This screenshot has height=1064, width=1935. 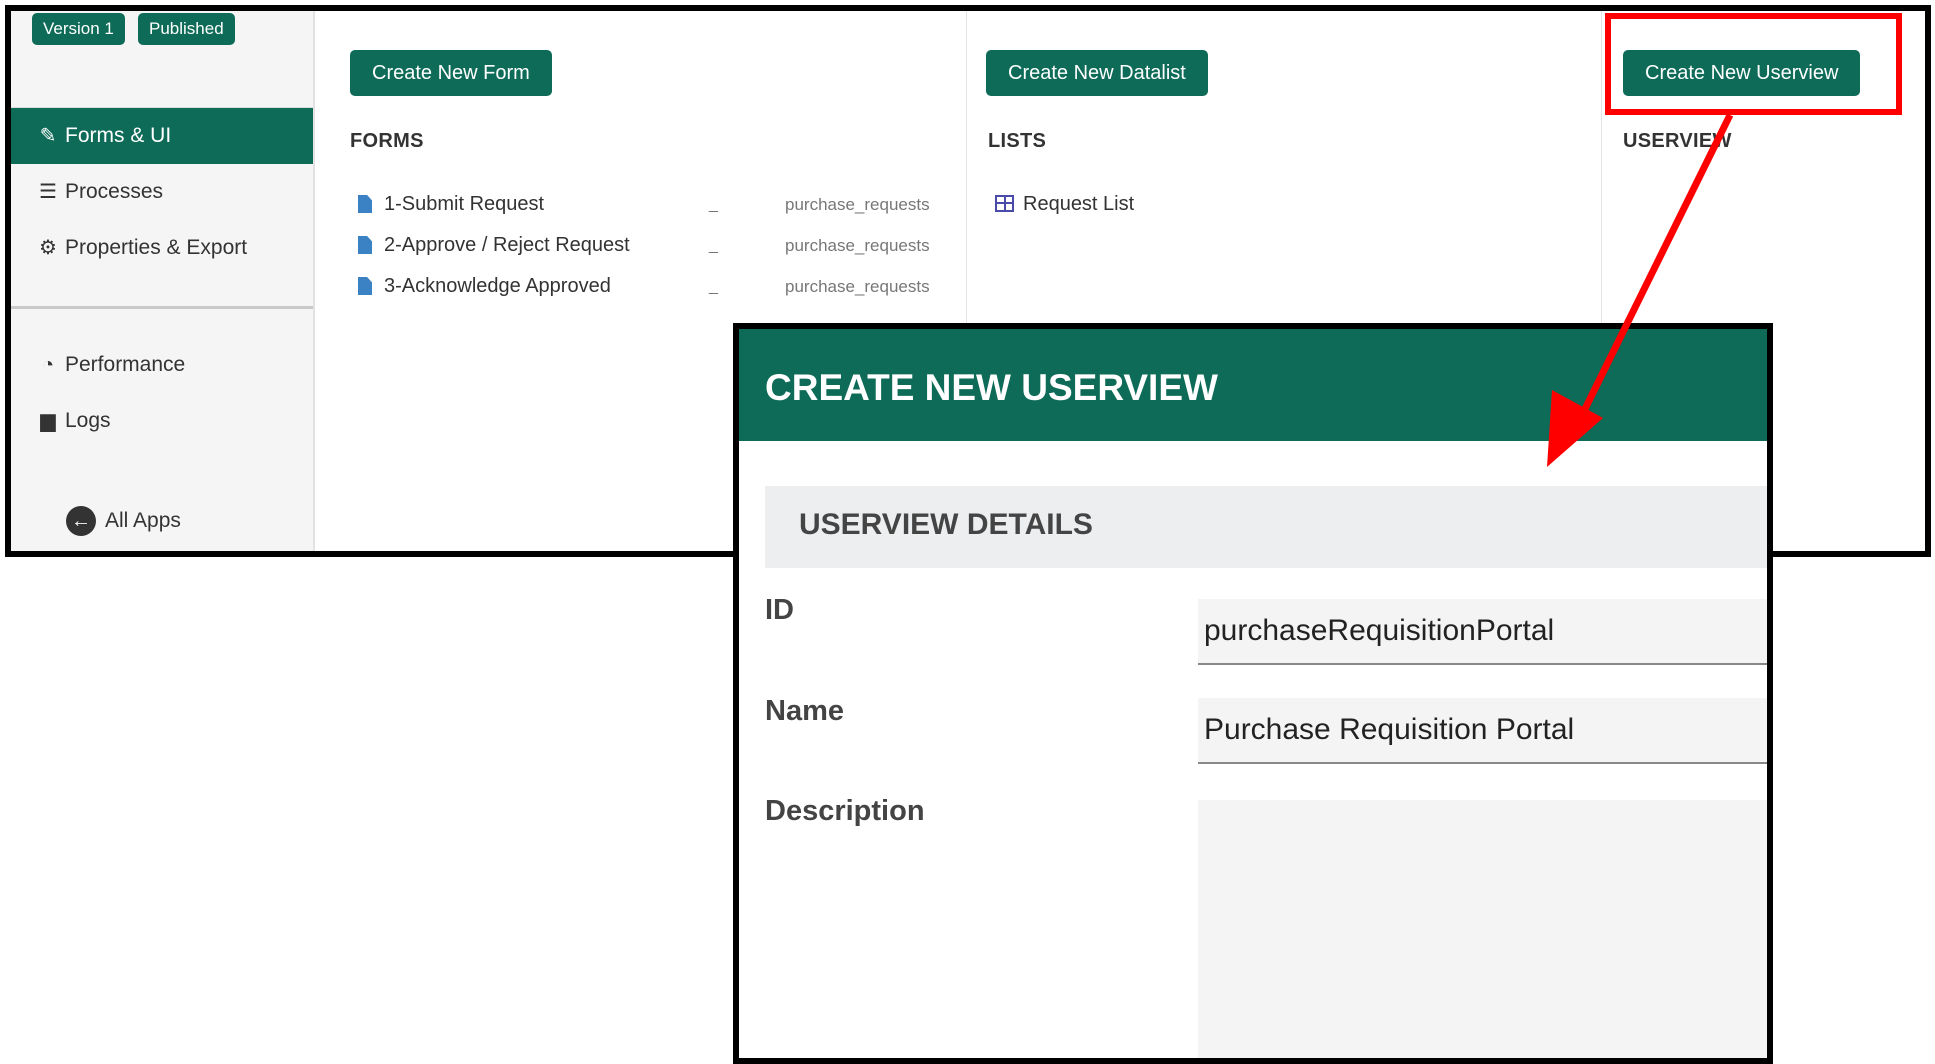 What do you see at coordinates (1753, 64) in the screenshot?
I see `highlight-box` at bounding box center [1753, 64].